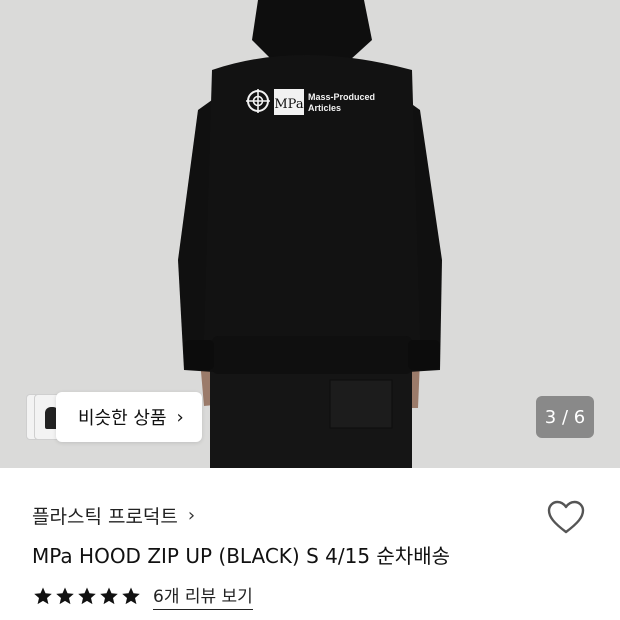 The image size is (620, 620). What do you see at coordinates (203, 596) in the screenshot?
I see `review-link: 6개 리뷰 보기` at bounding box center [203, 596].